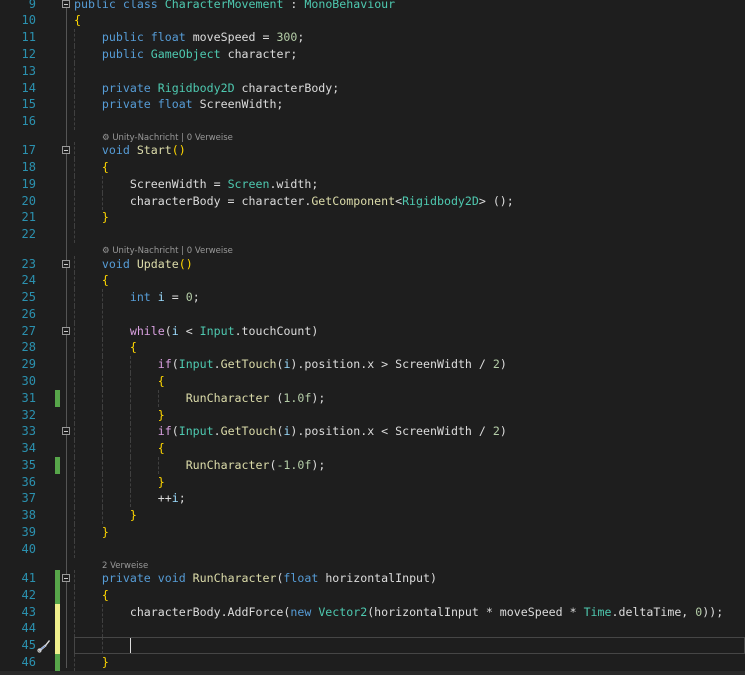 The height and width of the screenshot is (675, 745). What do you see at coordinates (372, 465) in the screenshot?
I see `code-line: 35 RunCharacter(-1.0f);` at bounding box center [372, 465].